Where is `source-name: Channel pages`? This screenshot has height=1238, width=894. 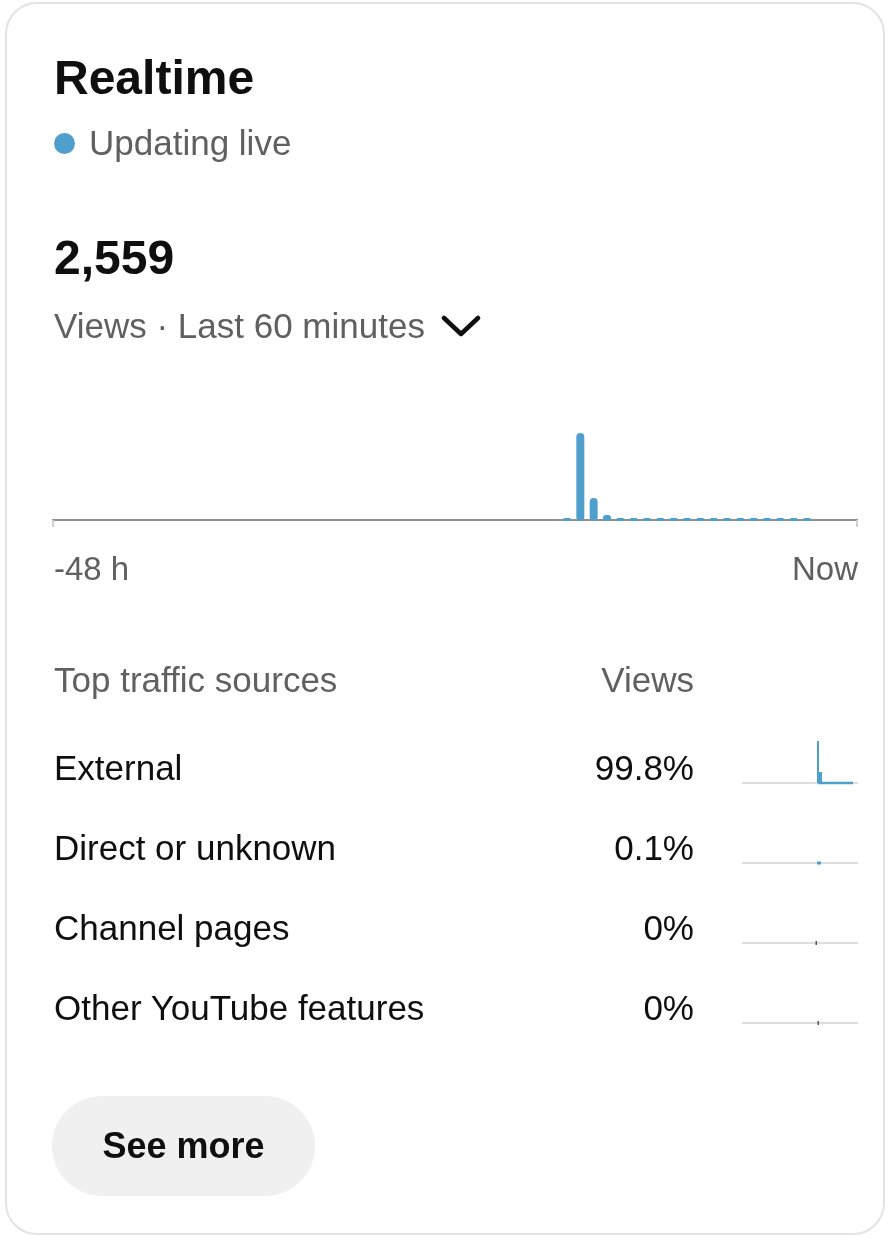
source-name: Channel pages is located at coordinates (172, 928).